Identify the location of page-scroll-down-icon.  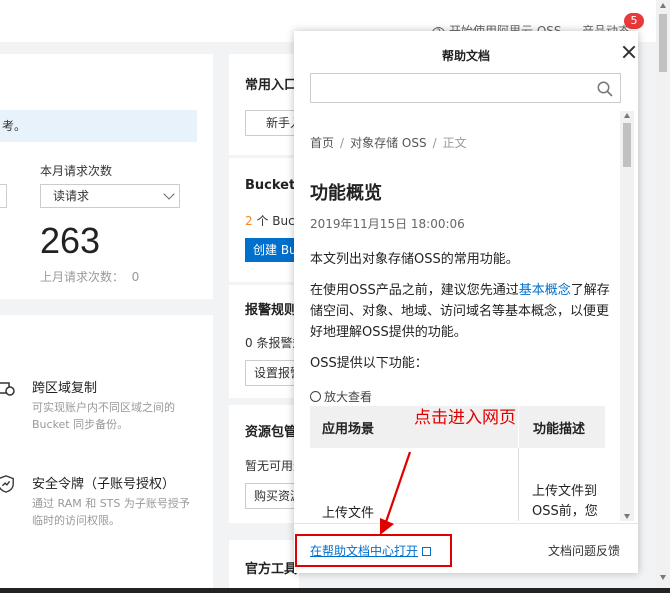
(663, 577).